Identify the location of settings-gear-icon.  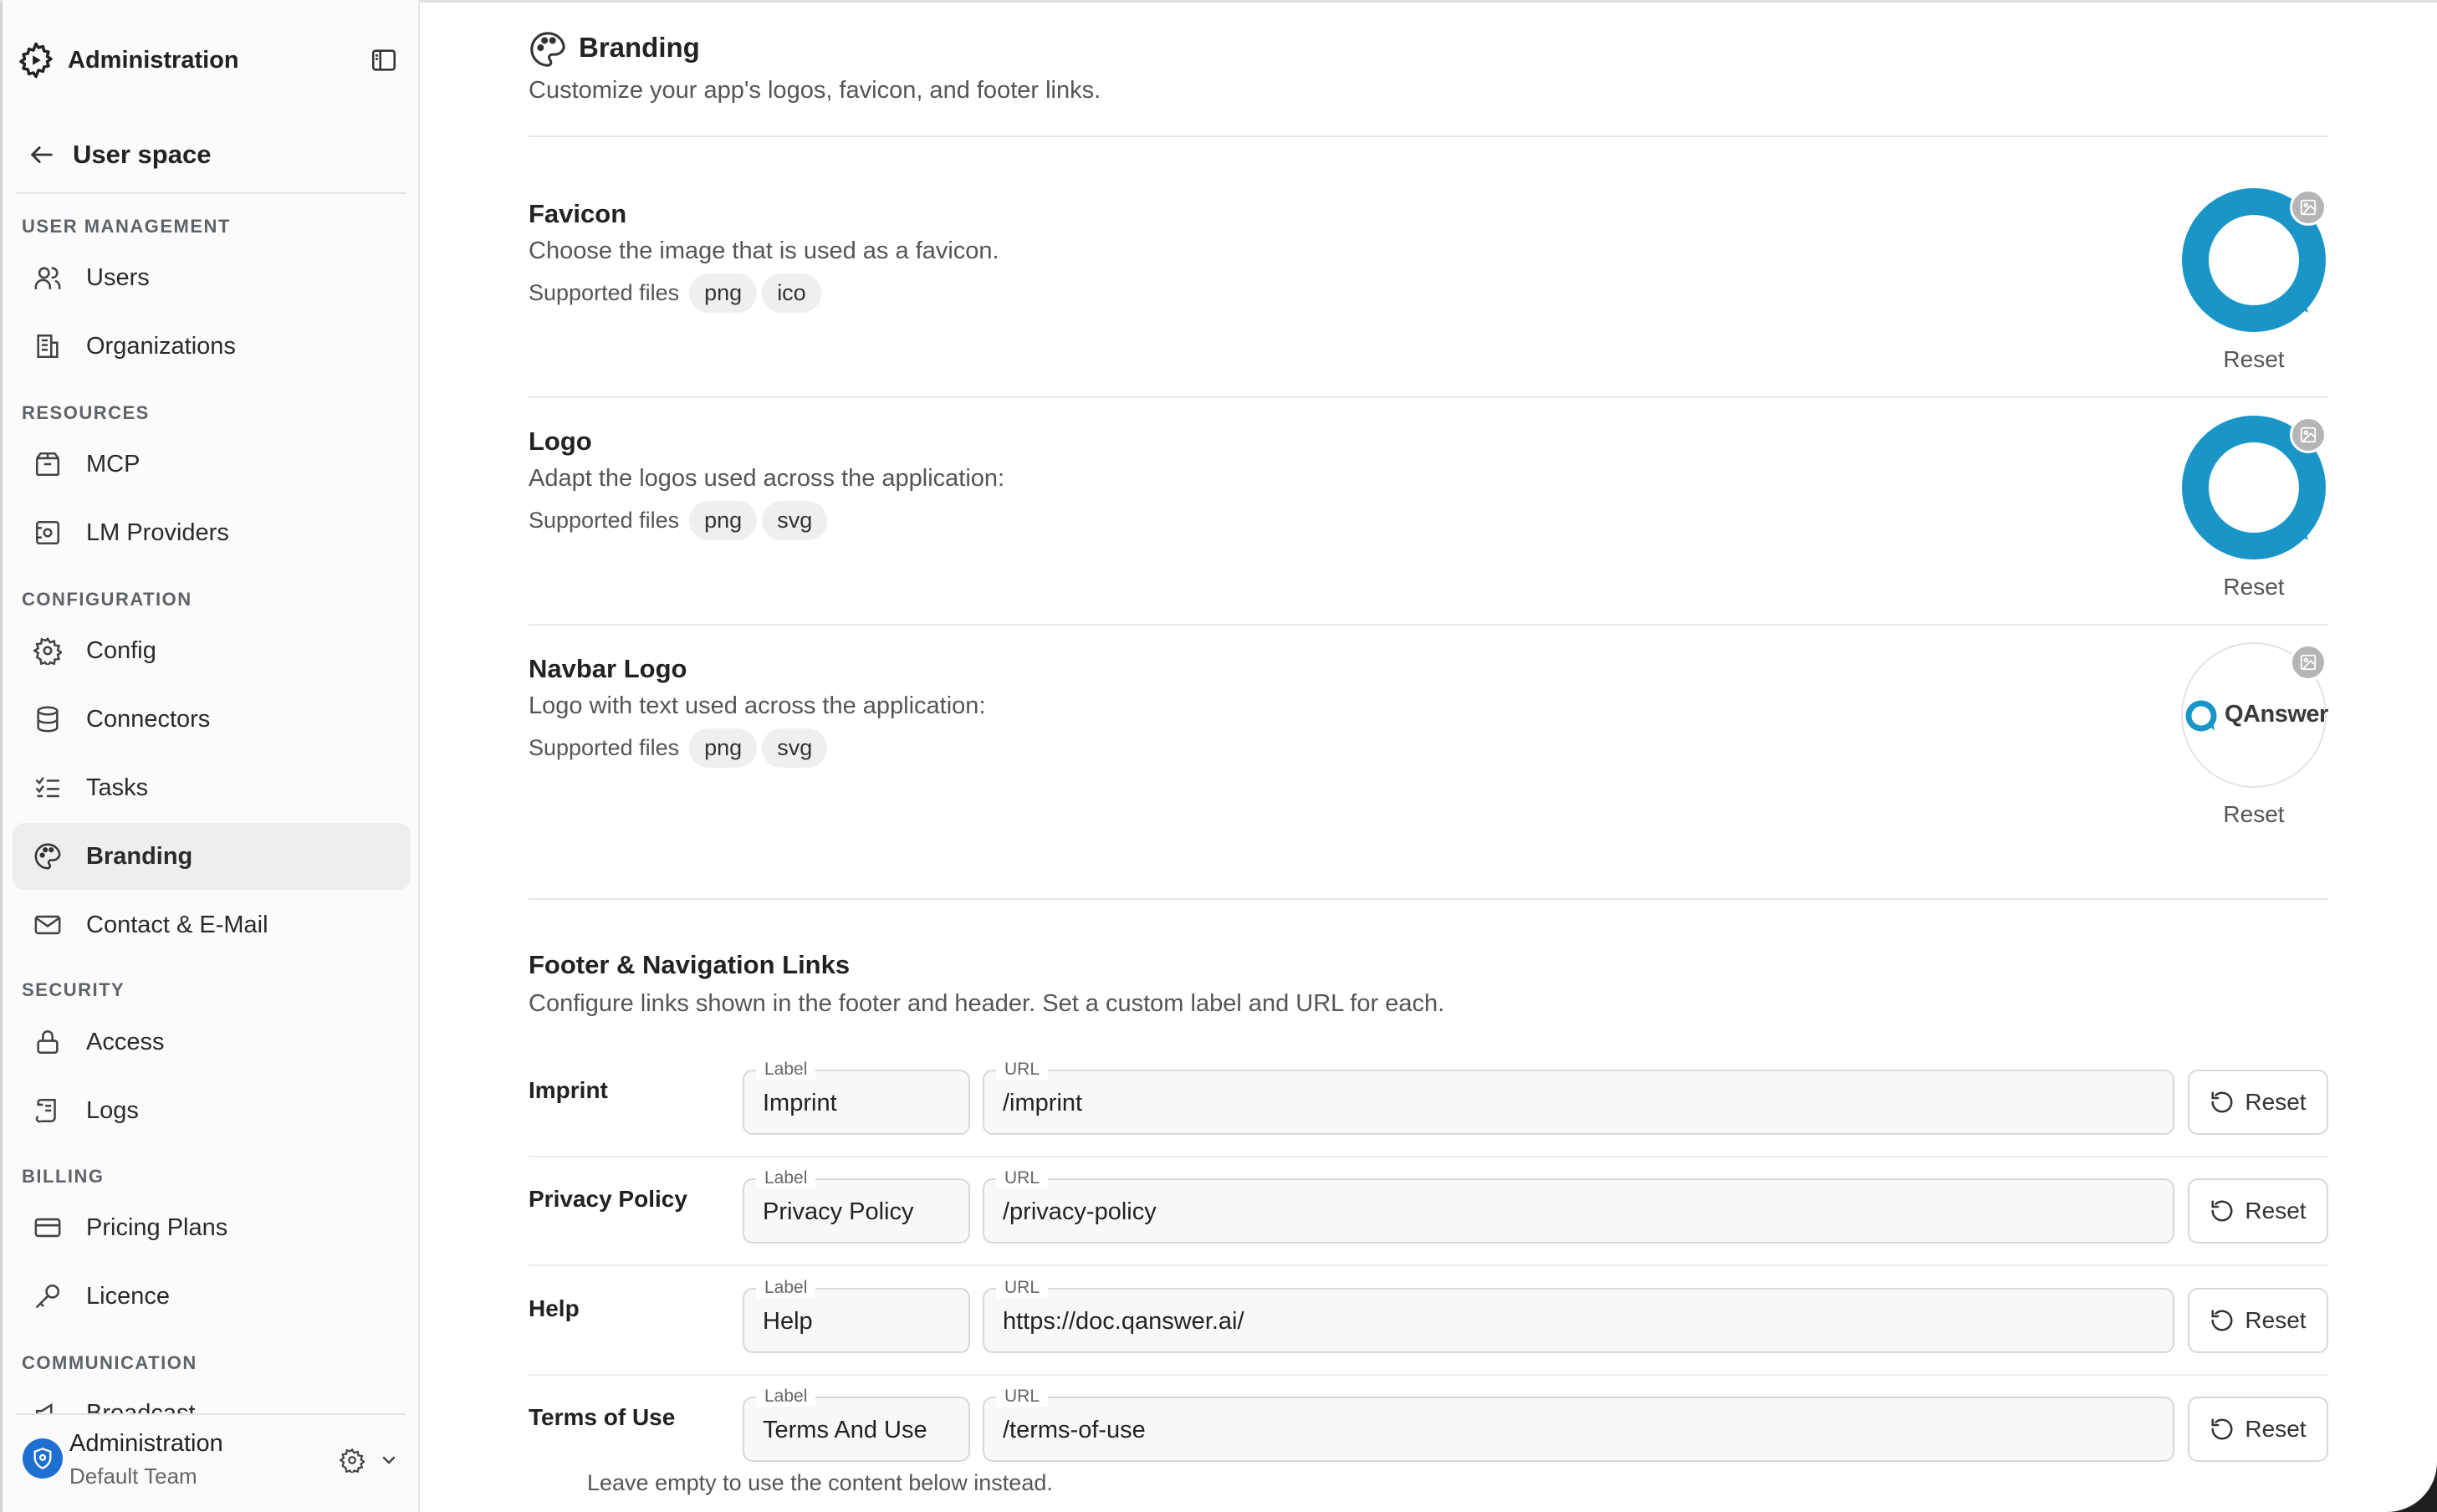
(352, 1460).